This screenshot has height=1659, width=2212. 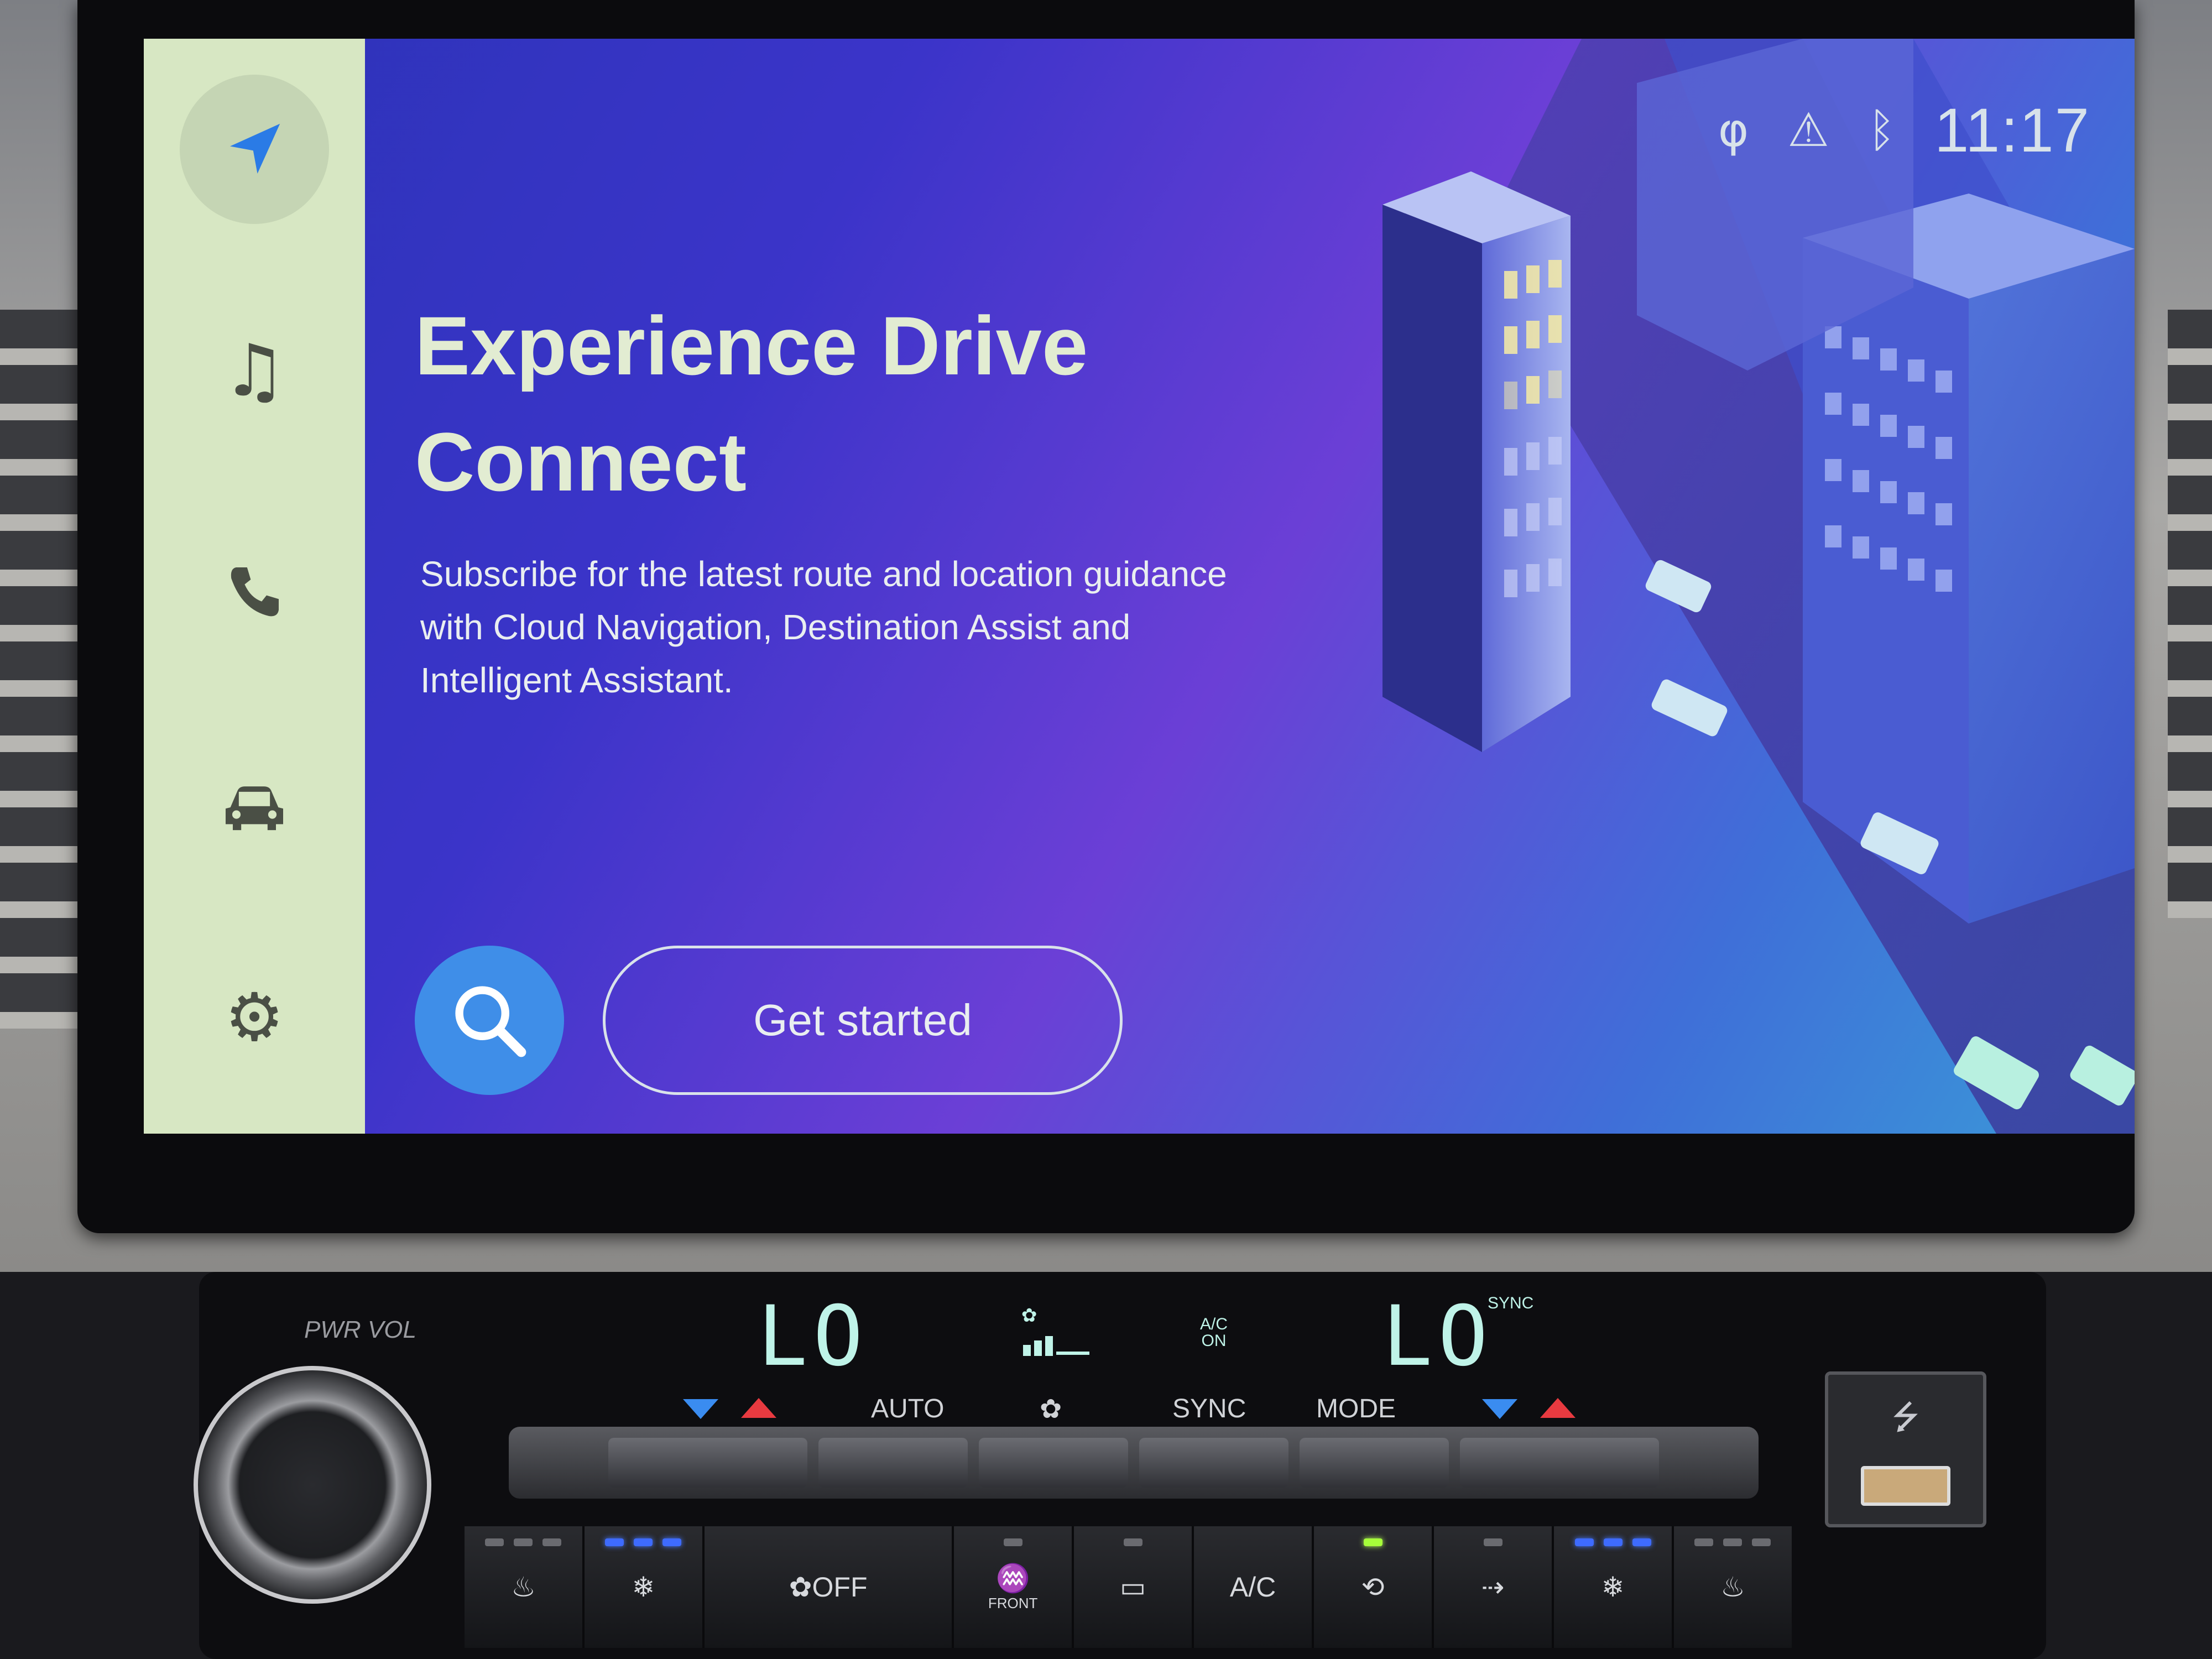 I want to click on music-icon: ♫, so click(x=255, y=371).